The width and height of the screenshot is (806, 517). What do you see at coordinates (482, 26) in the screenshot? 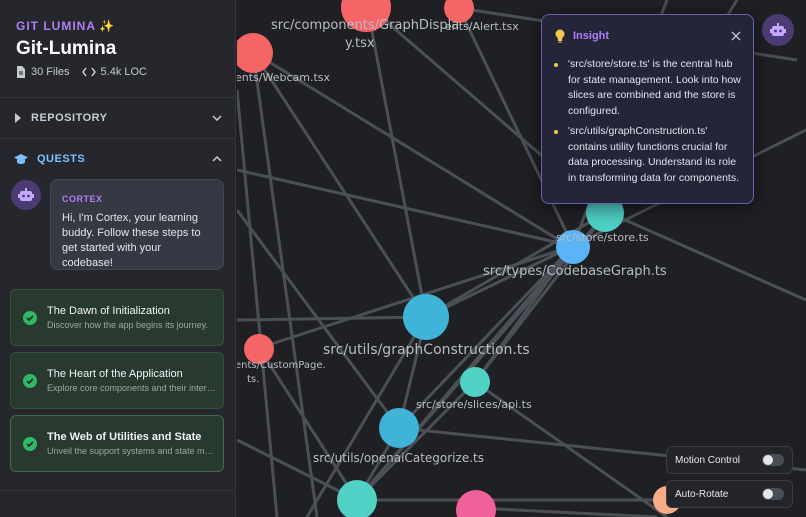
I see `node-label: ents/Alert.tsx` at bounding box center [482, 26].